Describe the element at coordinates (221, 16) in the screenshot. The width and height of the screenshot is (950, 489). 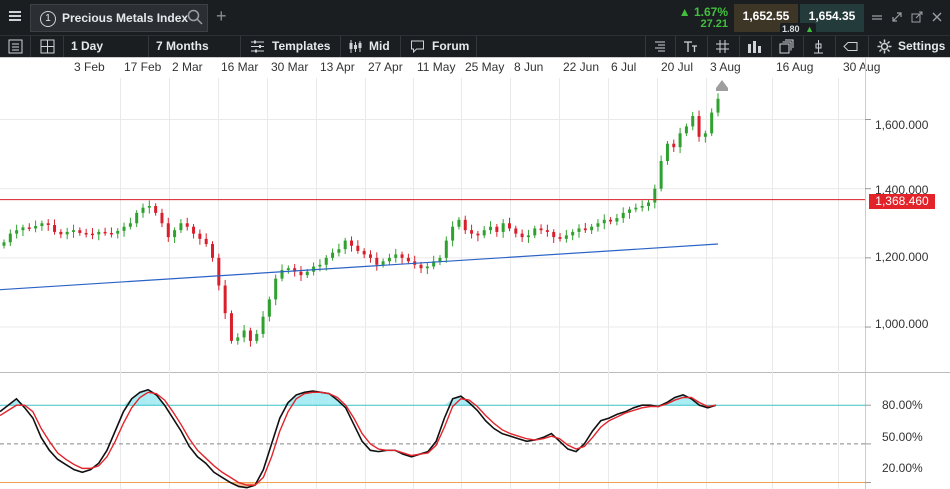
I see `add-tab-icon: +` at that location.